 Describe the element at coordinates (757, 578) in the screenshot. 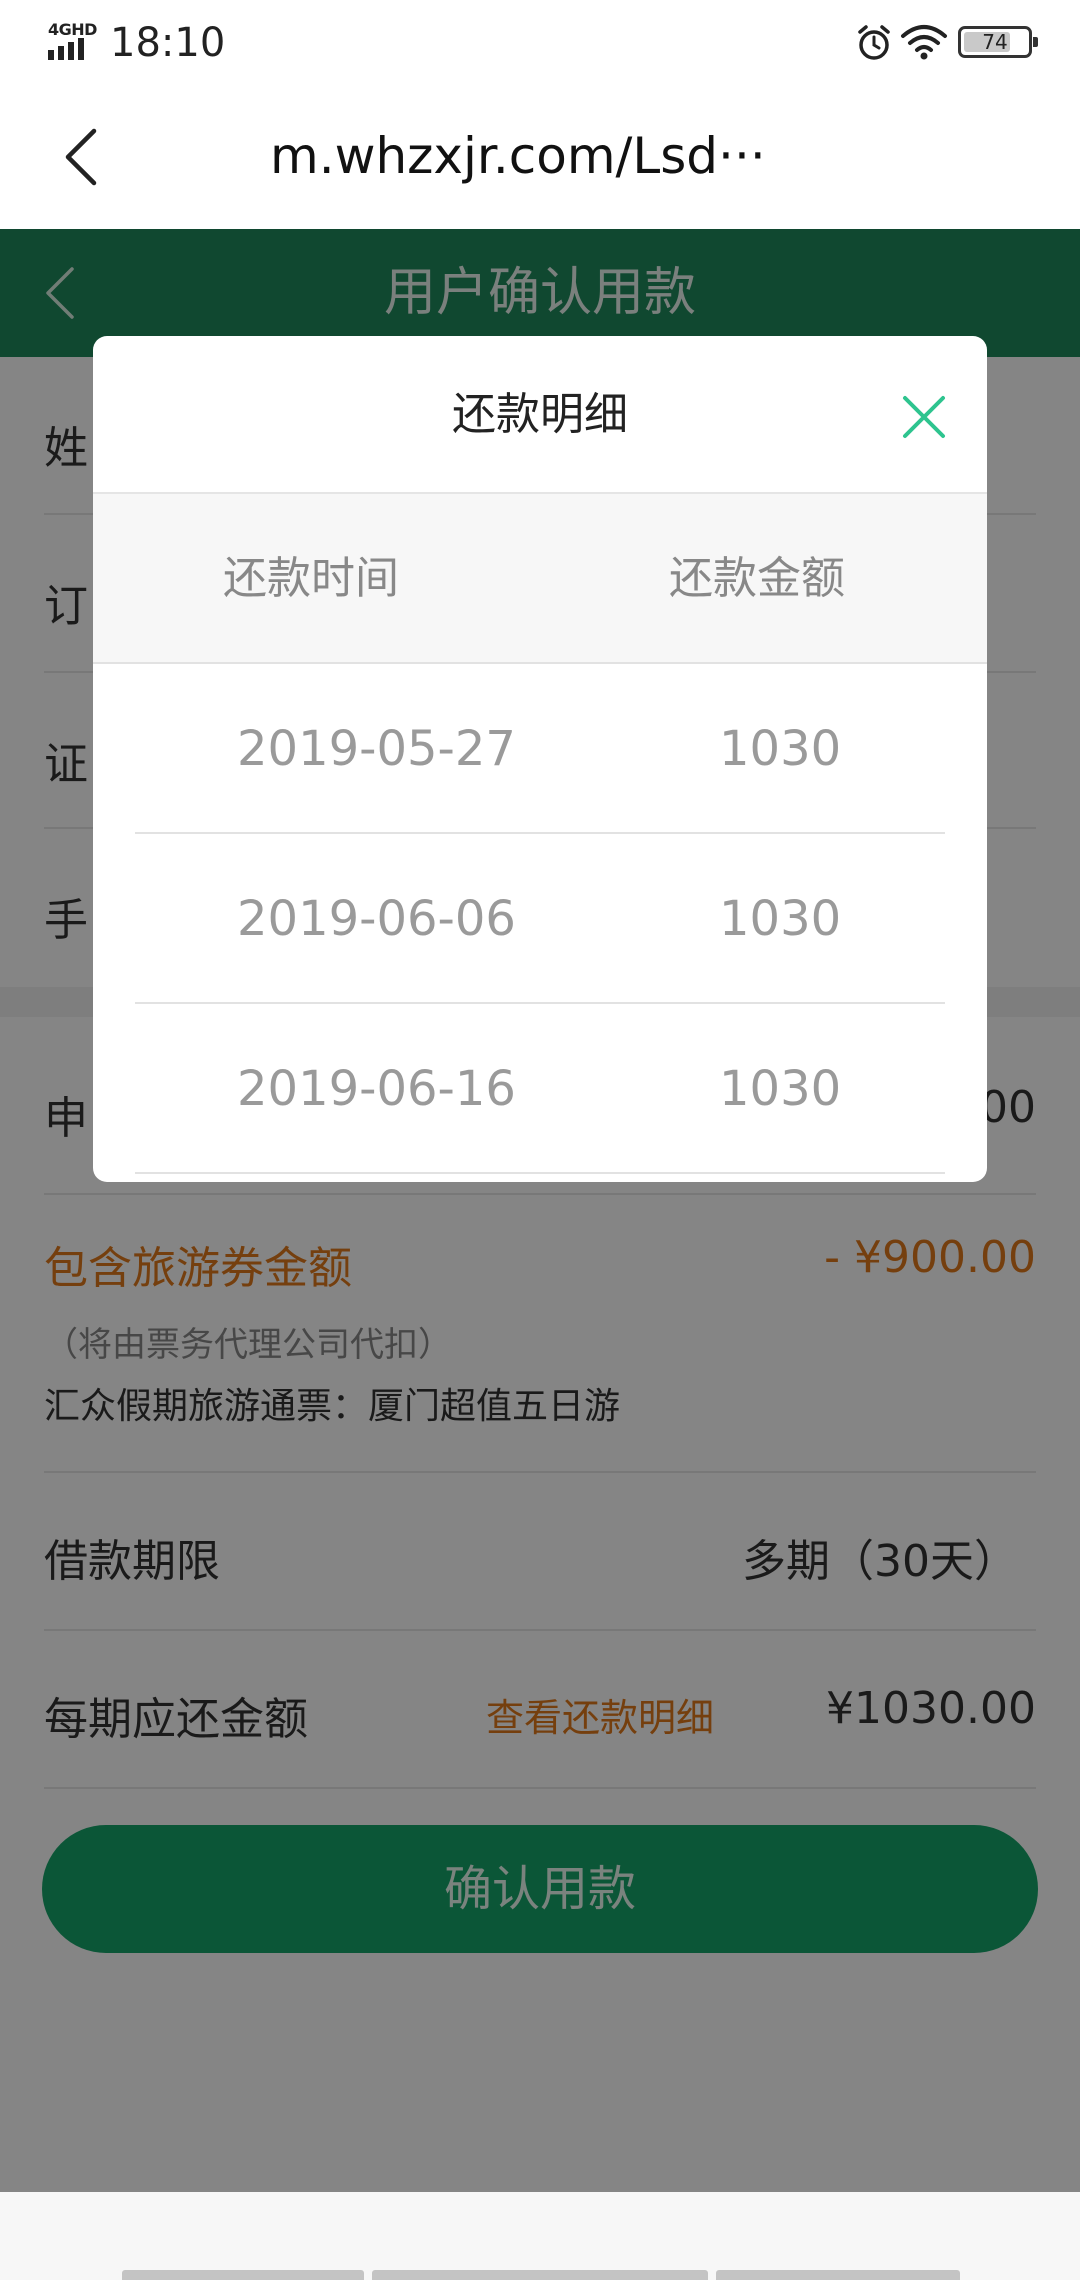

I see `column-header-amount: 还款金额` at that location.